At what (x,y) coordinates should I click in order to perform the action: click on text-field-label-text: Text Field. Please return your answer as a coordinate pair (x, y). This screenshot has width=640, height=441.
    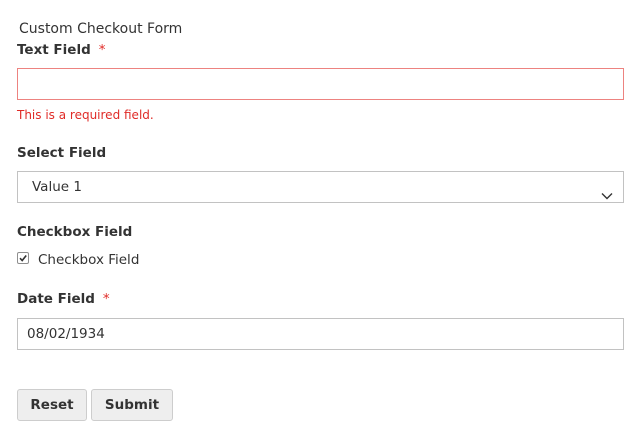
    Looking at the image, I should click on (54, 50).